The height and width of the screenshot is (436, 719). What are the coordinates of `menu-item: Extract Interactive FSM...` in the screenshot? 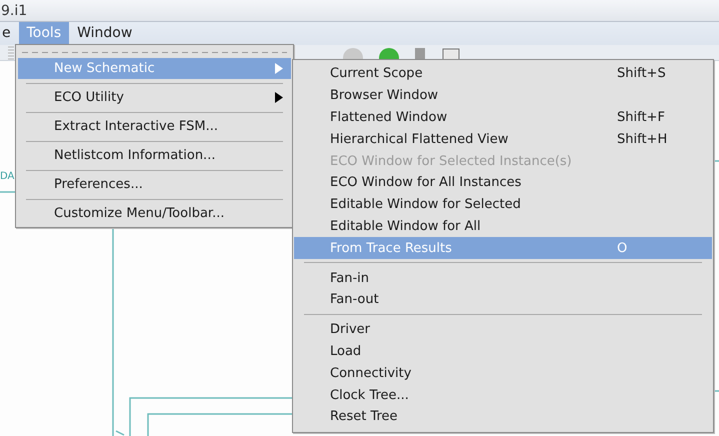 It's located at (154, 126).